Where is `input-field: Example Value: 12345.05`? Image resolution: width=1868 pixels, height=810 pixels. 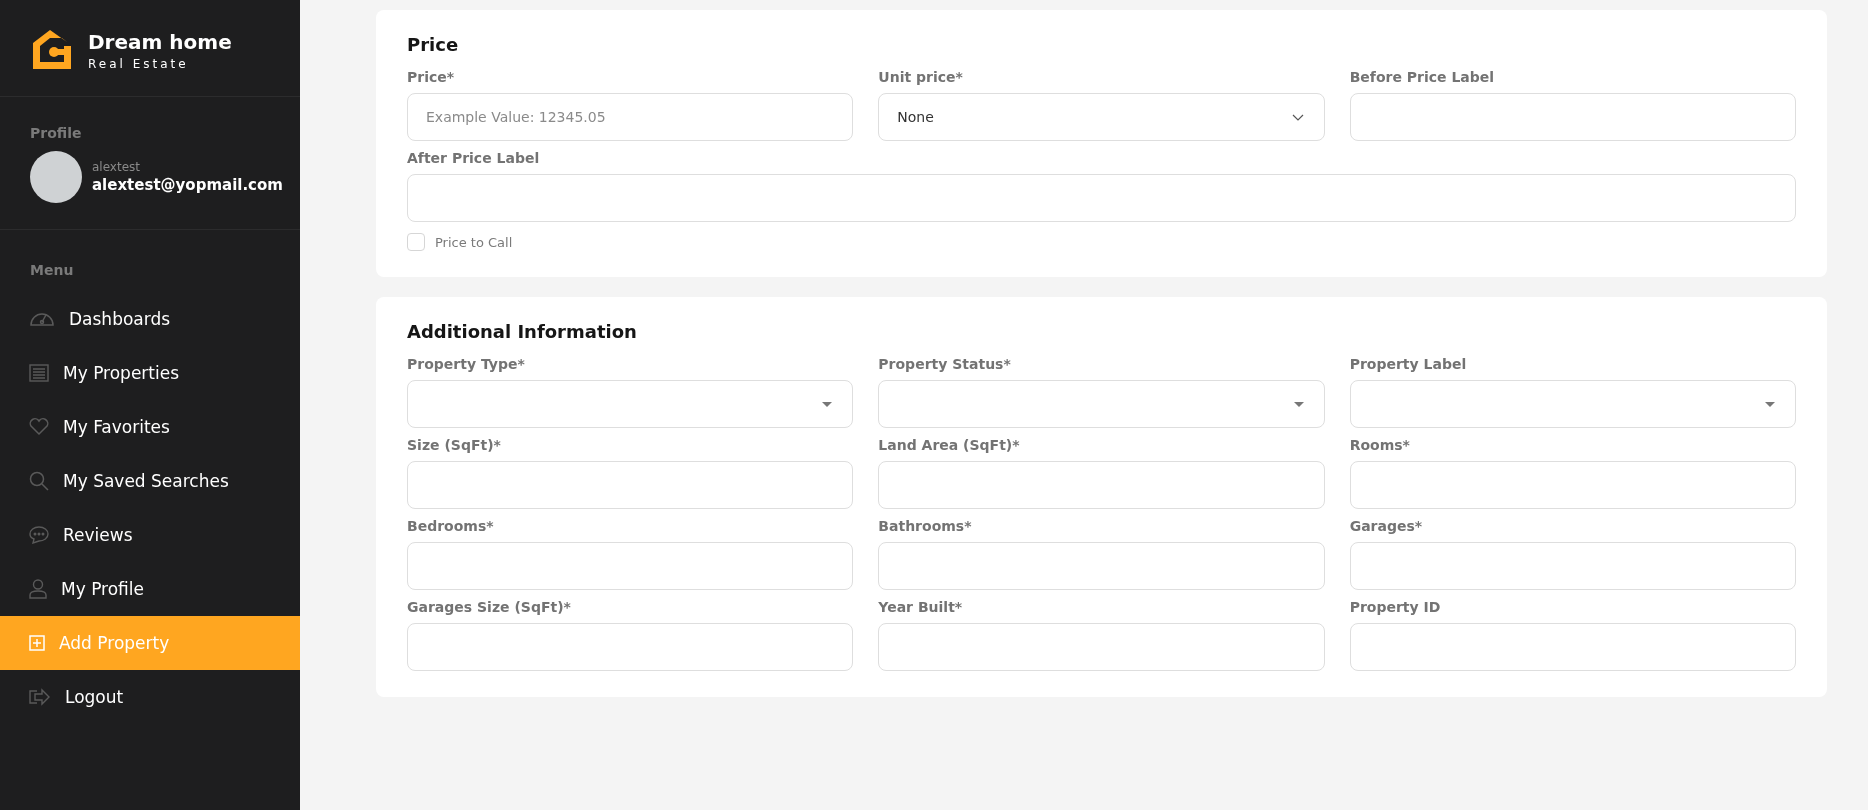
input-field: Example Value: 12345.05 is located at coordinates (630, 117).